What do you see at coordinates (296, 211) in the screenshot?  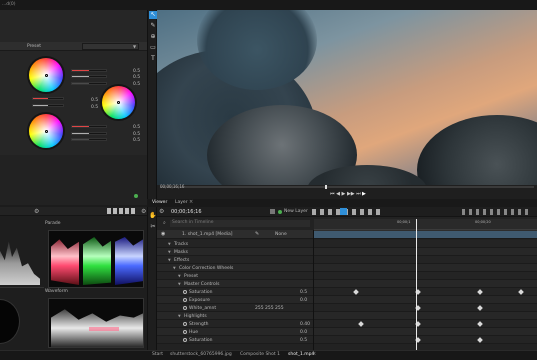 I see `new-layer-button: New Layer` at bounding box center [296, 211].